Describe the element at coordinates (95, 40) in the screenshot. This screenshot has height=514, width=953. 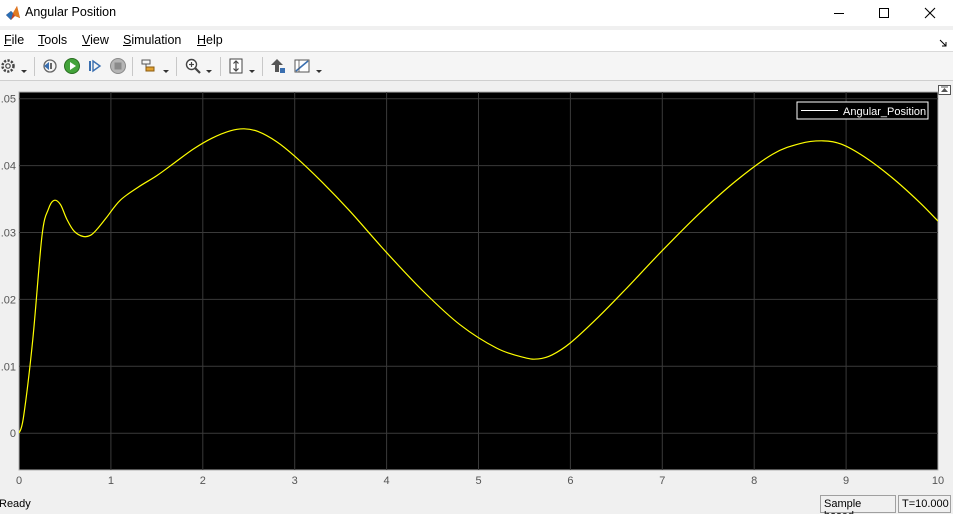
I see `menu-view: View` at that location.